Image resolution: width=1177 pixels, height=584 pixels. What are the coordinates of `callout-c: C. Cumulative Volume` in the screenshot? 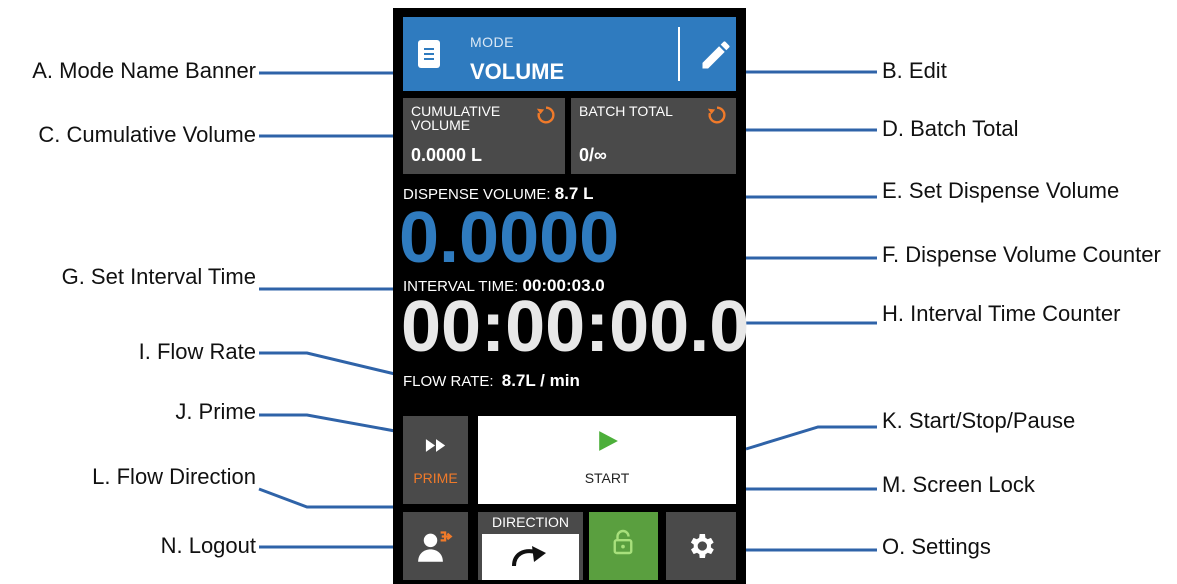 It's located at (147, 134).